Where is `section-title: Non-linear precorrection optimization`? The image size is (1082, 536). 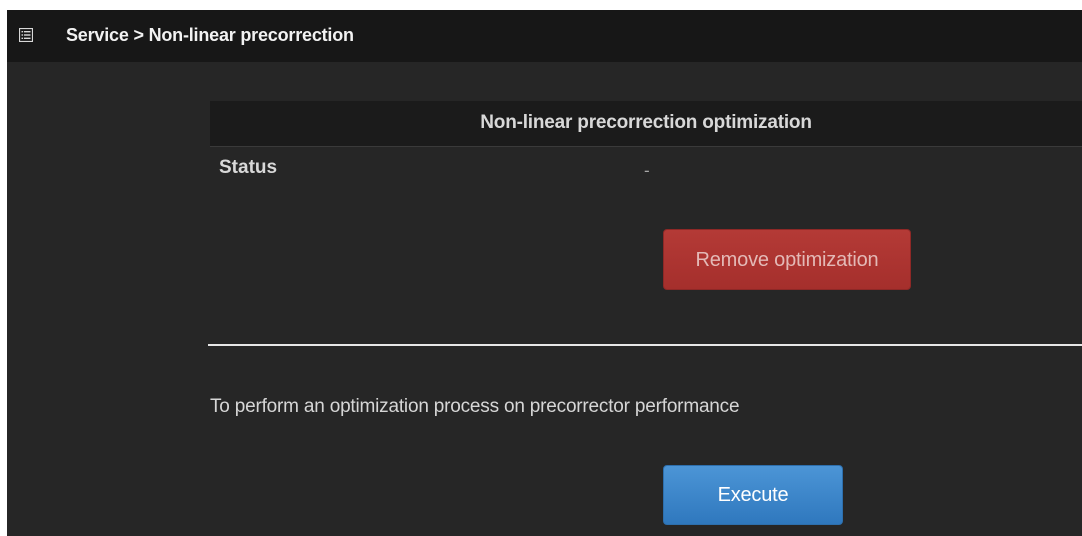
section-title: Non-linear precorrection optimization is located at coordinates (646, 122).